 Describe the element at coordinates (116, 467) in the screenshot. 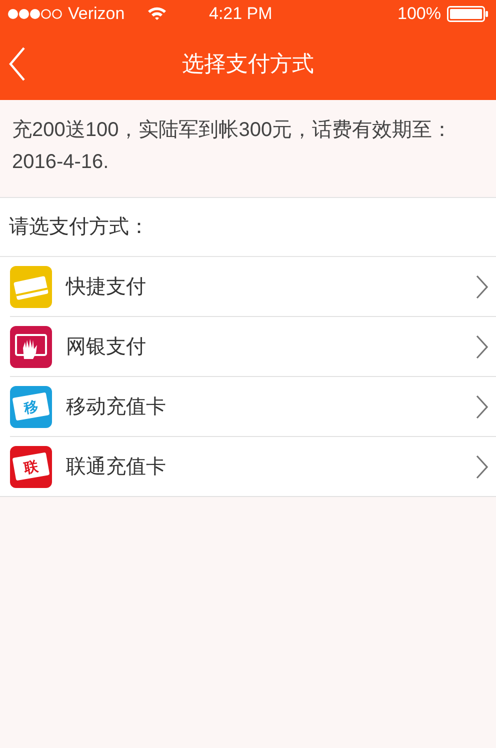

I see `payment-method-label: 联通充值卡` at that location.